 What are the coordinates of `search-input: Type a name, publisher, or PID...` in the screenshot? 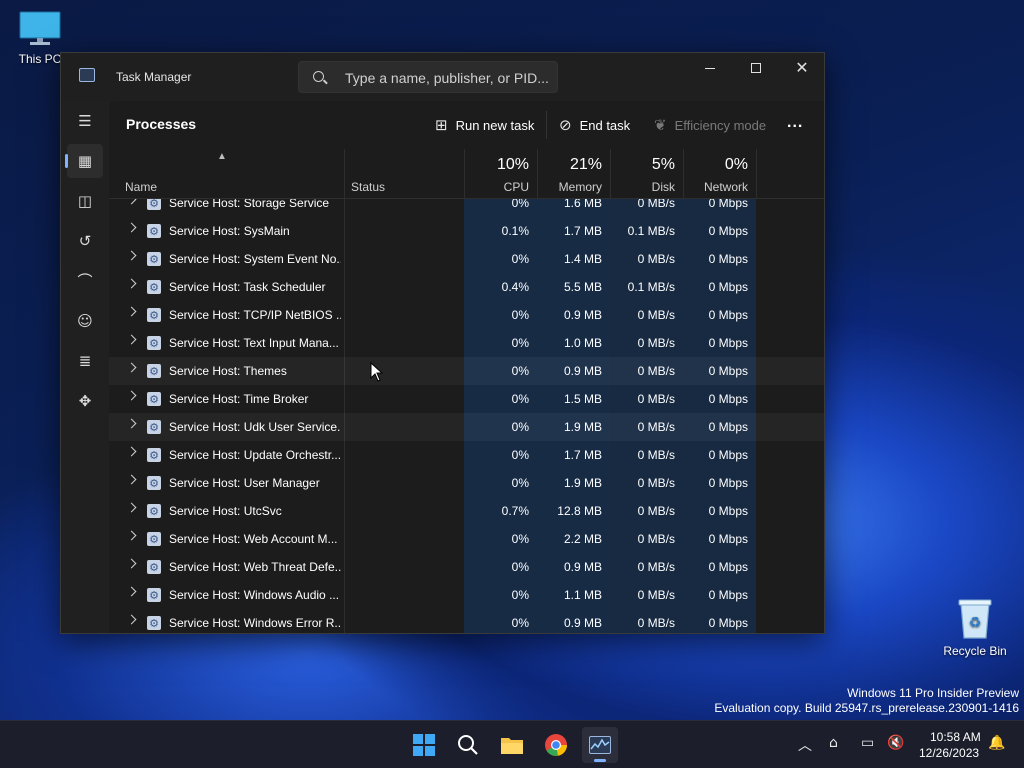 It's located at (428, 77).